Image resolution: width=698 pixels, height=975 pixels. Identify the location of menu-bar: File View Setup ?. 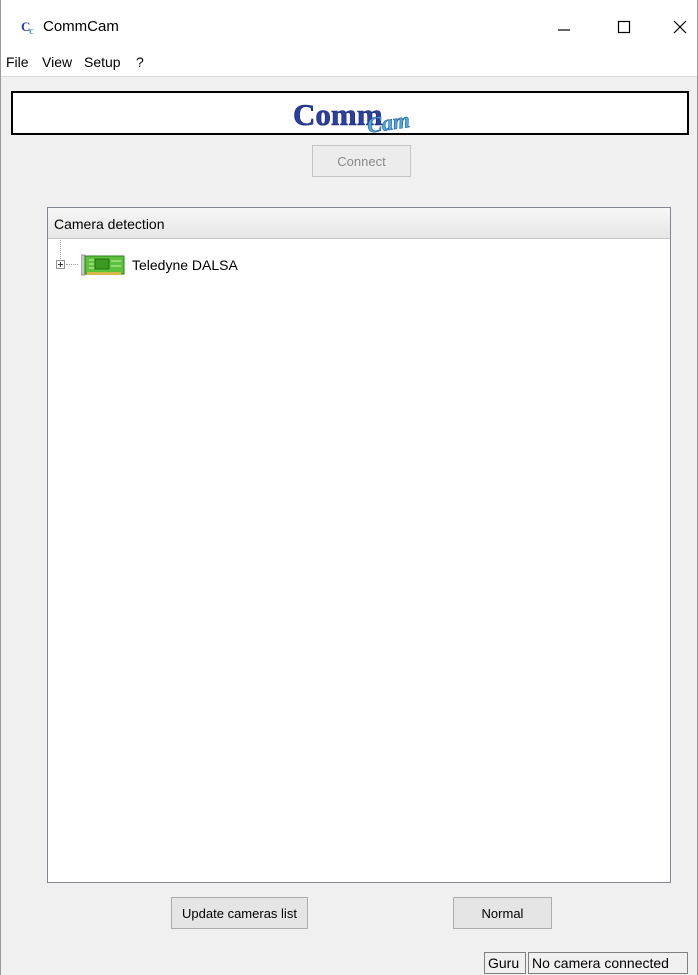
(349, 63).